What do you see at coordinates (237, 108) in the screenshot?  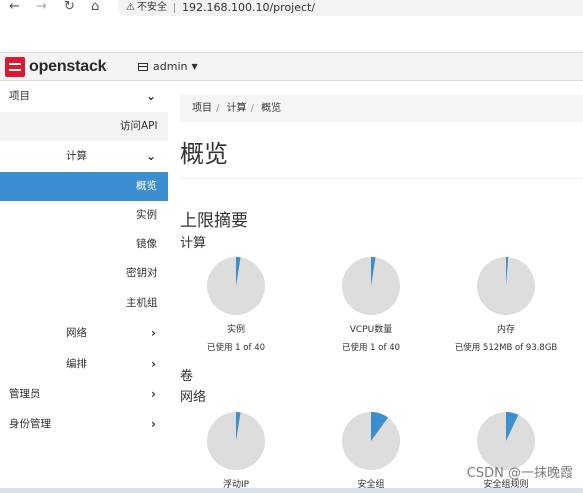 I see `breadcrumb-item: 计算` at bounding box center [237, 108].